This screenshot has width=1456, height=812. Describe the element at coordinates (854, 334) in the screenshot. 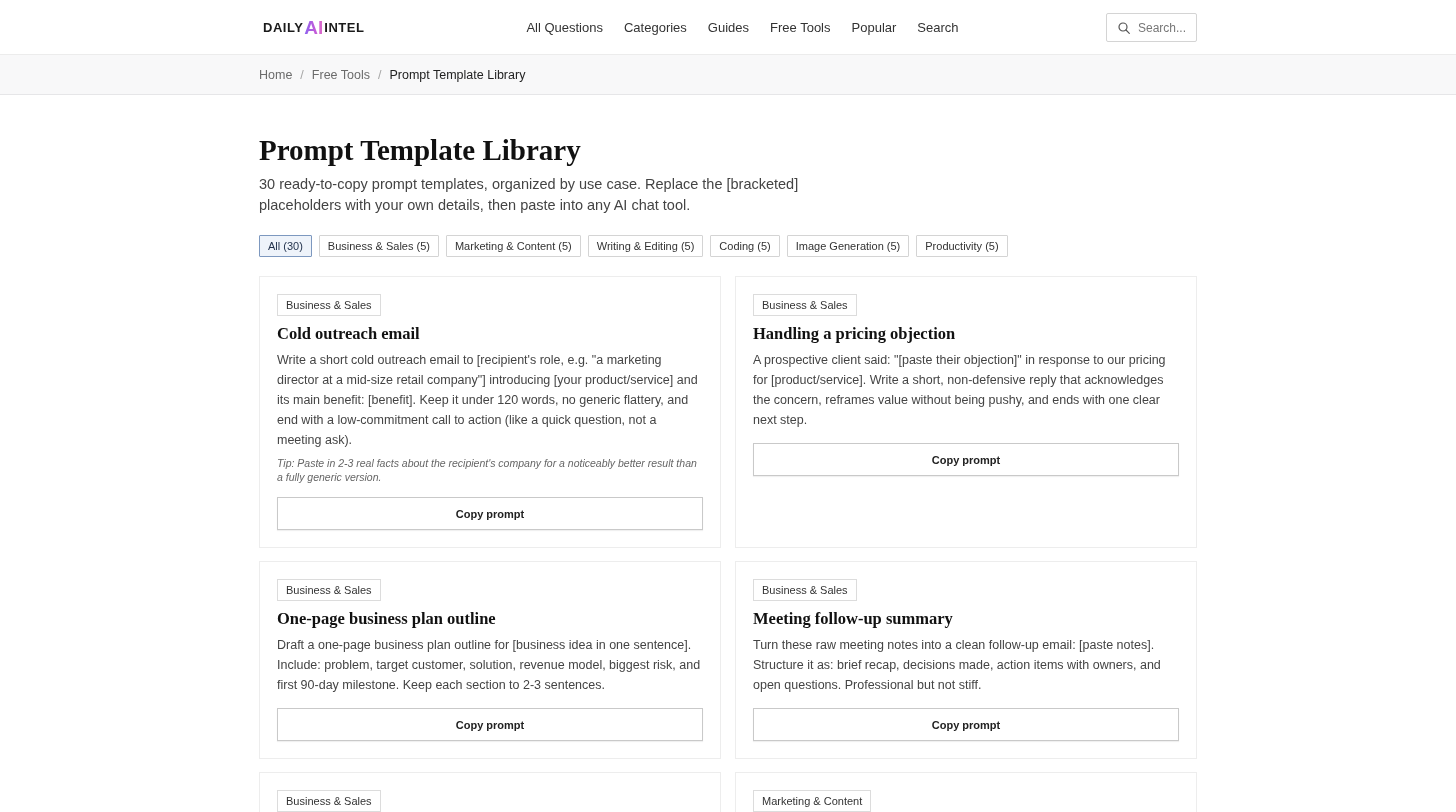

I see `card-title: Handling a pricing objection` at that location.